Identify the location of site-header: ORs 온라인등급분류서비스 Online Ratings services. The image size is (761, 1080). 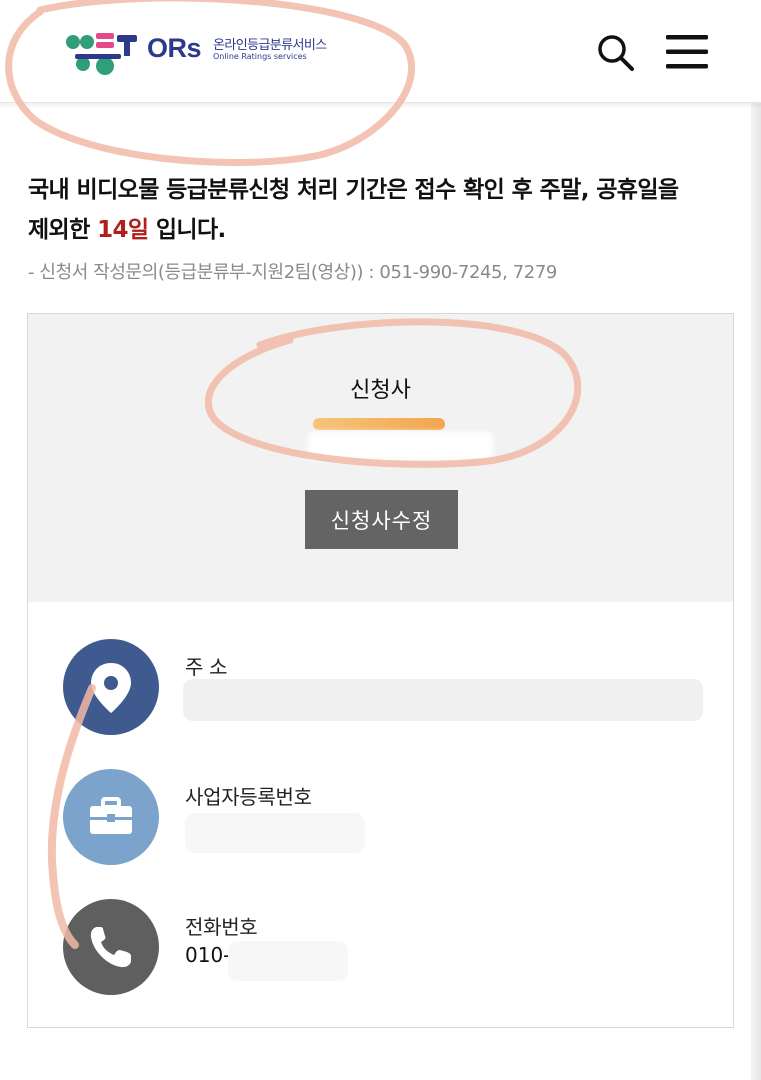
(380, 51).